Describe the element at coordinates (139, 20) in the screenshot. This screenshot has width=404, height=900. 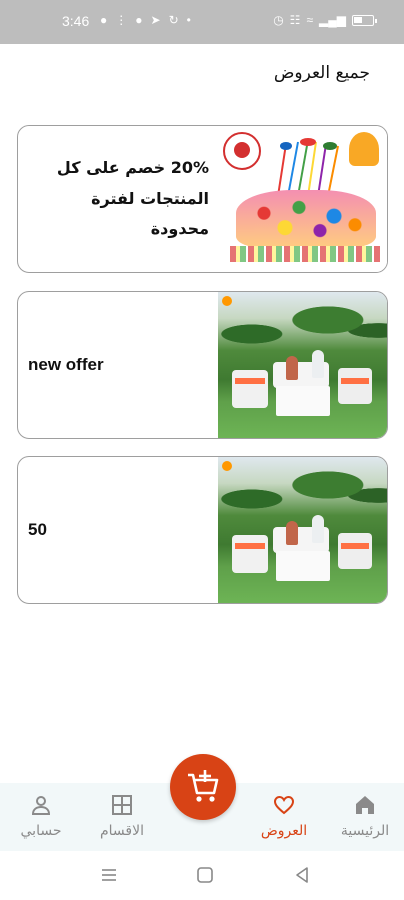
I see `messenger-icon: ●` at that location.